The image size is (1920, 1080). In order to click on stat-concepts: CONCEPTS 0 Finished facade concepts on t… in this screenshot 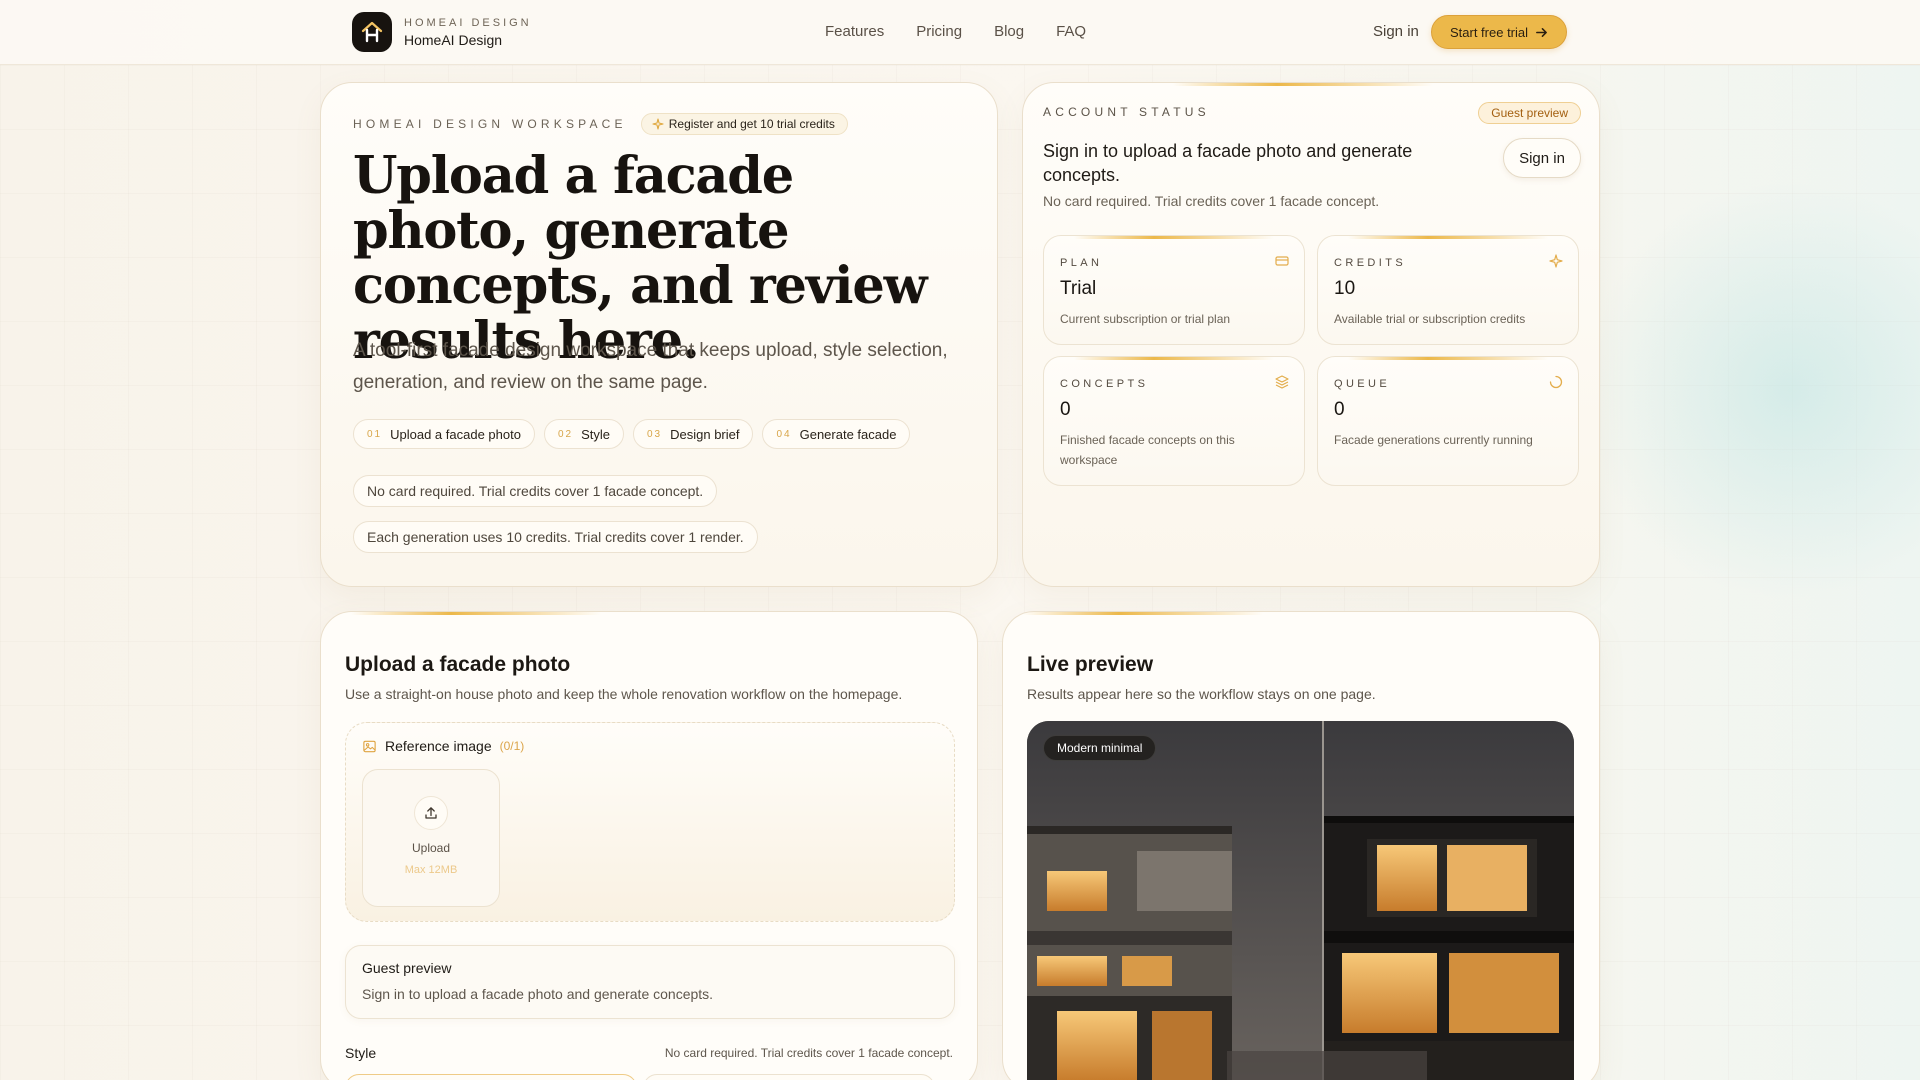, I will do `click(1174, 421)`.